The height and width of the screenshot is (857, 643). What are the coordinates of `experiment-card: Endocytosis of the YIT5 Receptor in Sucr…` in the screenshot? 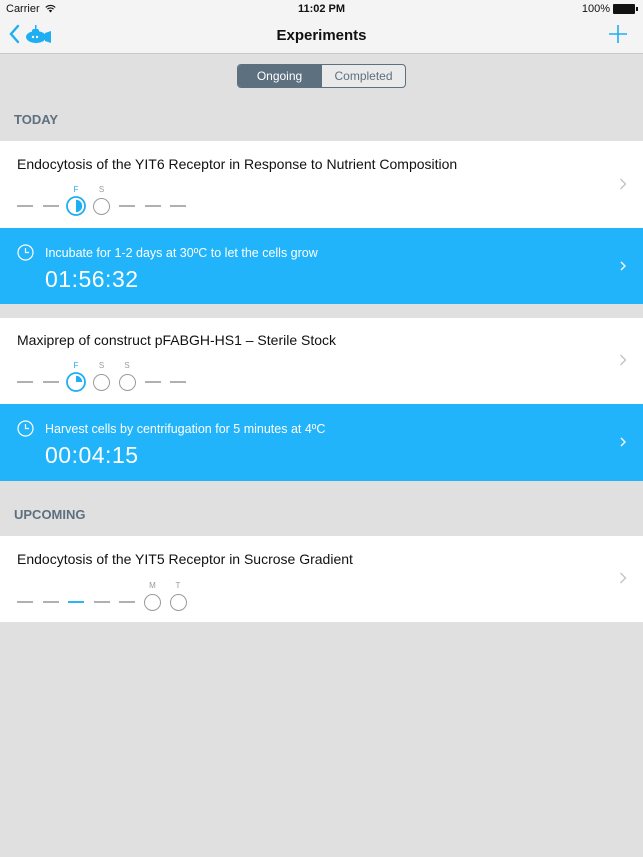 It's located at (321, 579).